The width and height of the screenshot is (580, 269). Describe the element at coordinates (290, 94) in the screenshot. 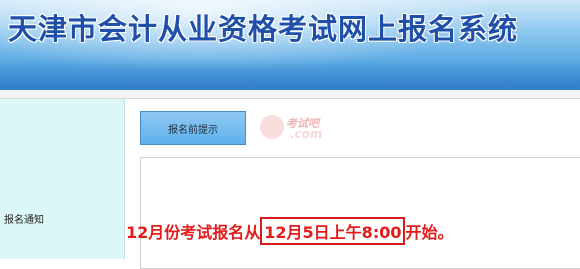

I see `header-divider` at that location.